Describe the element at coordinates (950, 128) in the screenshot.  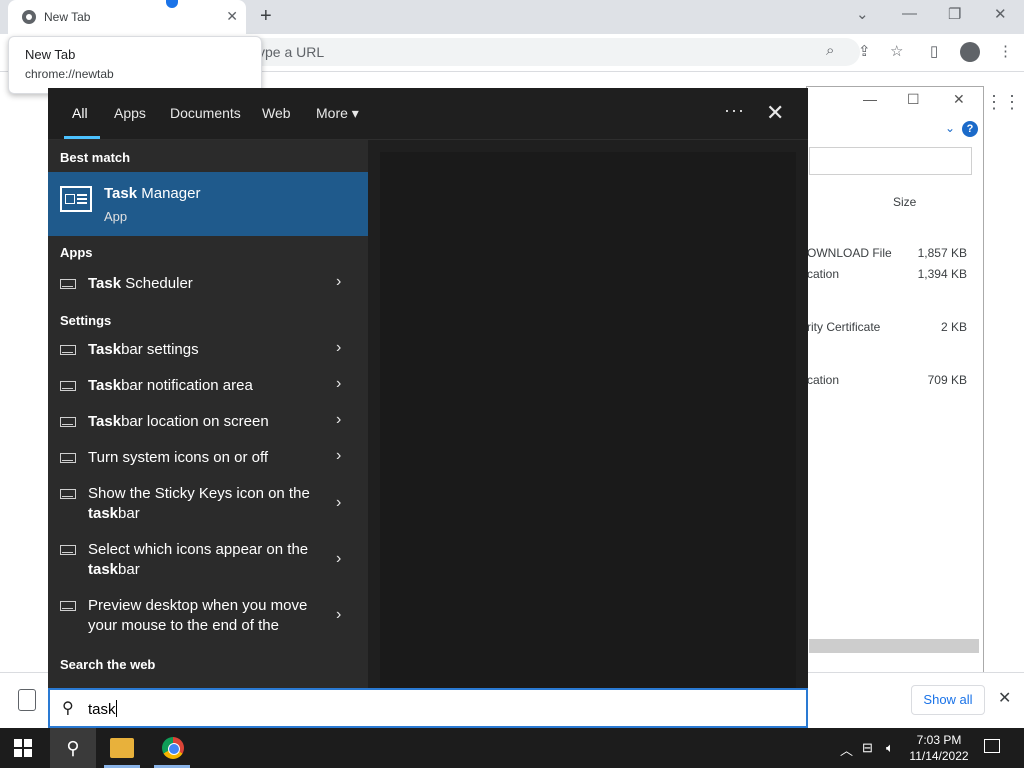
I see `explorer-expand-chevron-icon: ⌄` at that location.